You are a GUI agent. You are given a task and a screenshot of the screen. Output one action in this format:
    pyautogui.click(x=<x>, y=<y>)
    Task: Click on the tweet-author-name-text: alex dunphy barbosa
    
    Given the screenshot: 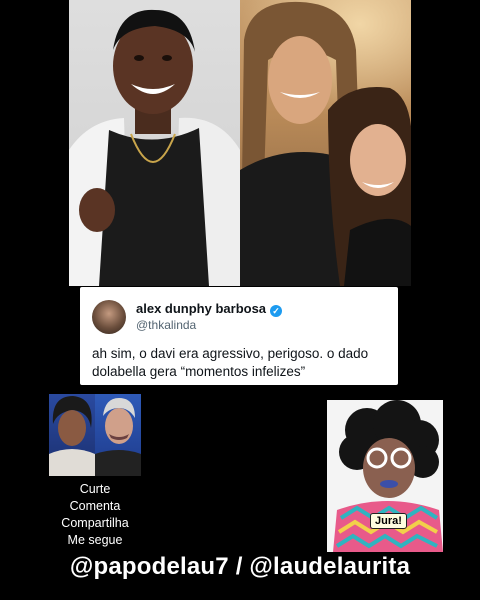 What is the action you would take?
    pyautogui.click(x=201, y=308)
    